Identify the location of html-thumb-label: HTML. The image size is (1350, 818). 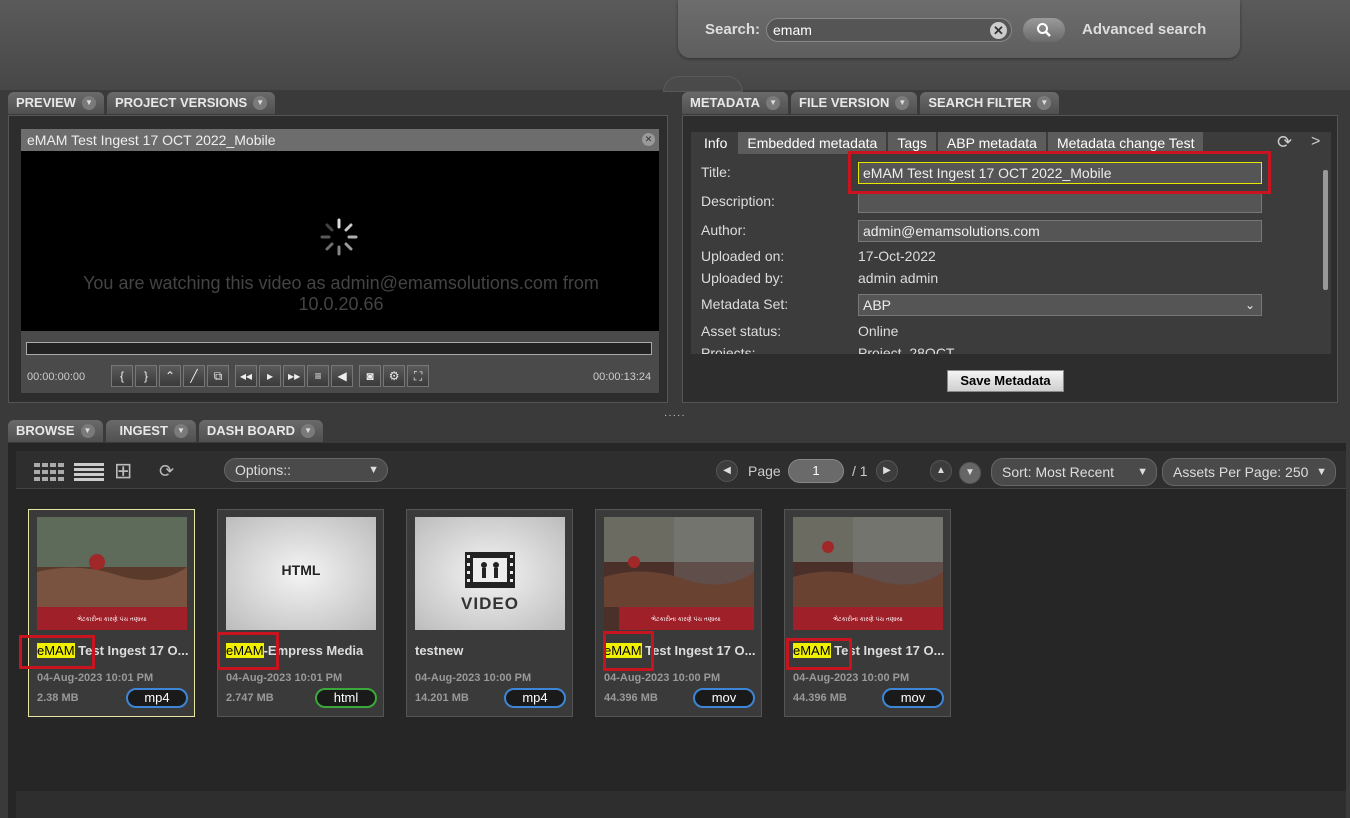
(301, 570).